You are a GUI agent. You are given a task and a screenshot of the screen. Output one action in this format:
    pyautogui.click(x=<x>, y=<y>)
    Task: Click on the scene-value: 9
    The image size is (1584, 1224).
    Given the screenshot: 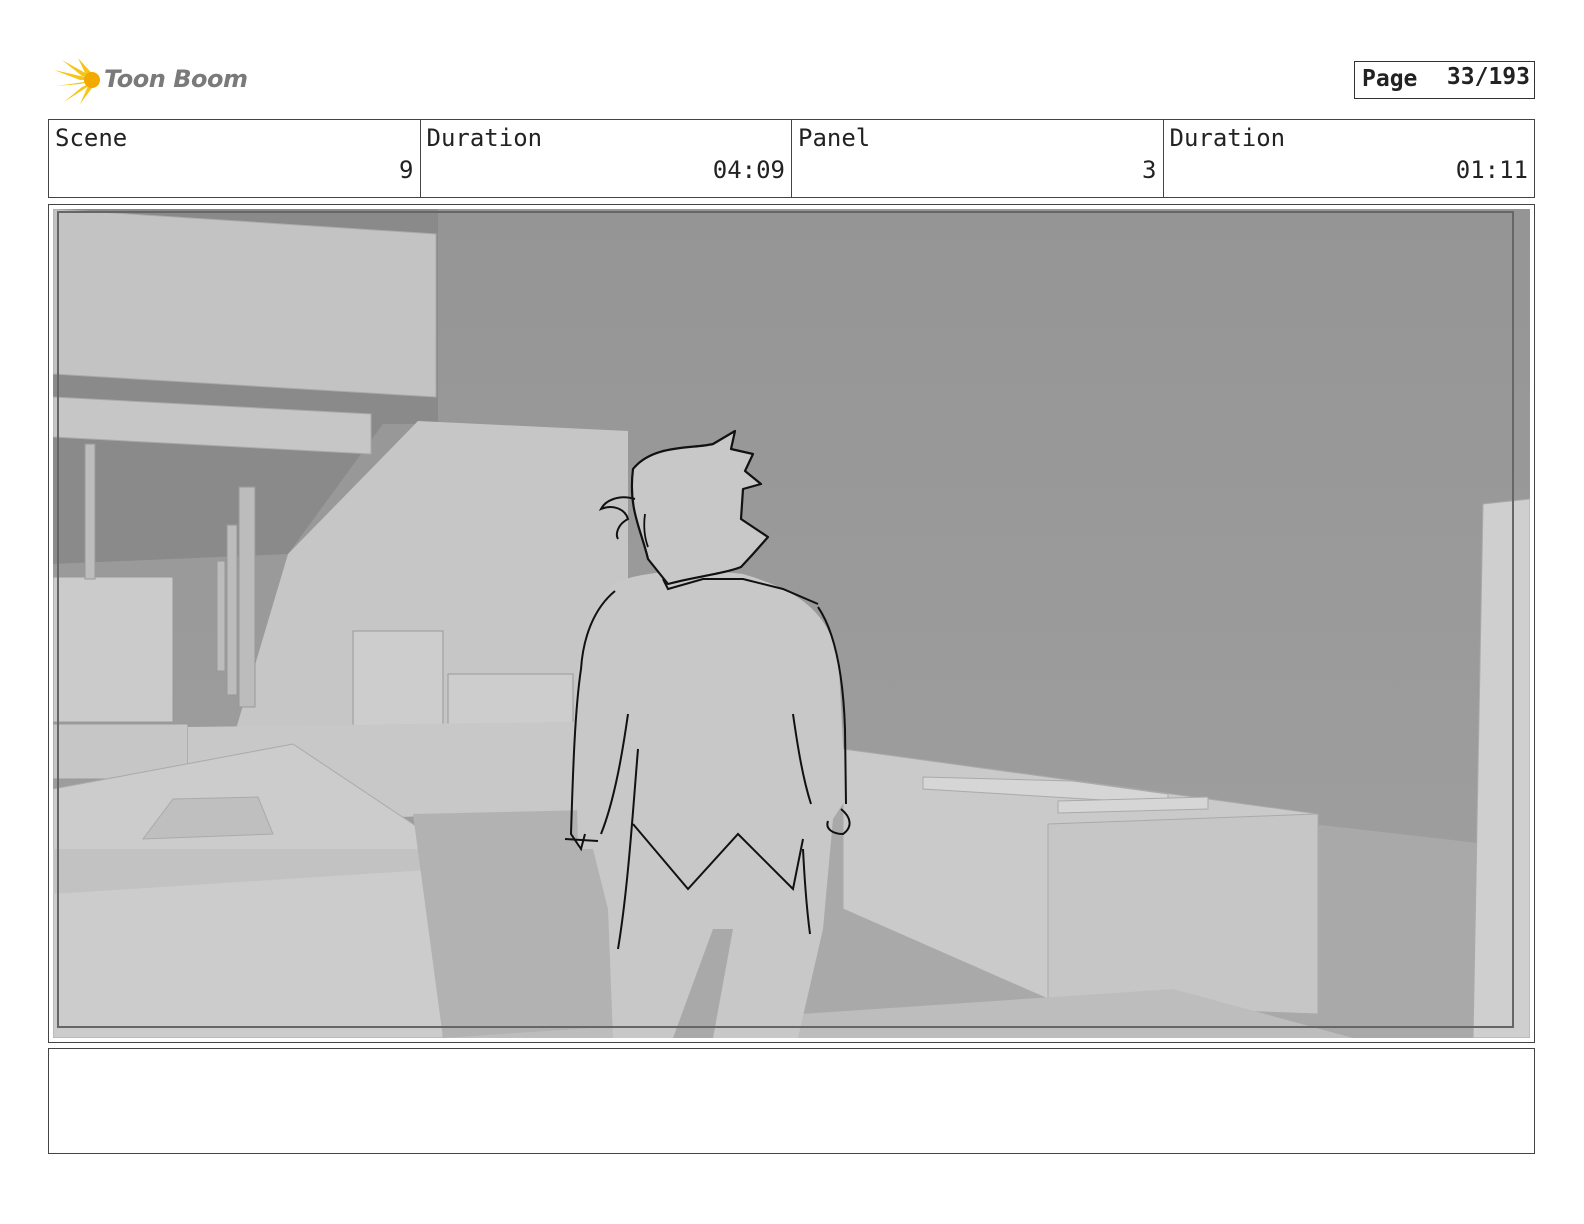 What is the action you would take?
    pyautogui.click(x=406, y=170)
    